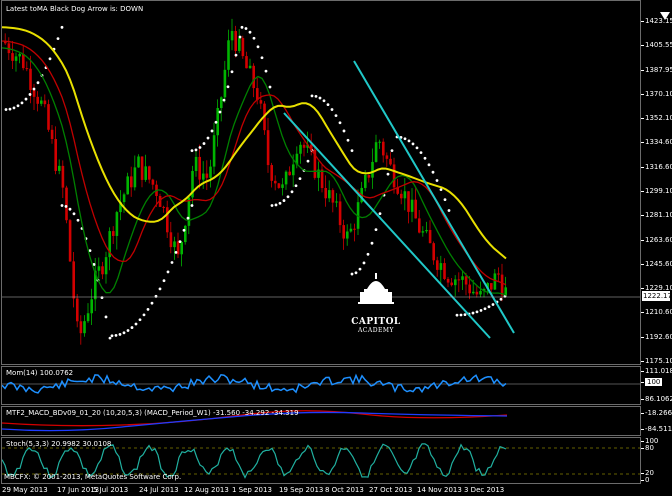 This screenshot has width=672, height=496. I want to click on time-label: 1 Sep 2013, so click(252, 490).